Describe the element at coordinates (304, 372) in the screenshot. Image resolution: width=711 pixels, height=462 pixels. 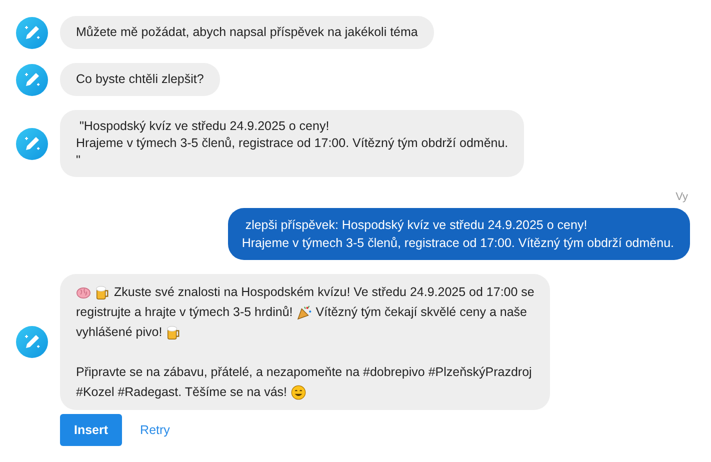
I see `message-text: Připravte se na zábavu, přátelé, a nezapomeňte na #dobrepivo #PlzeňskýPrazdroj` at that location.